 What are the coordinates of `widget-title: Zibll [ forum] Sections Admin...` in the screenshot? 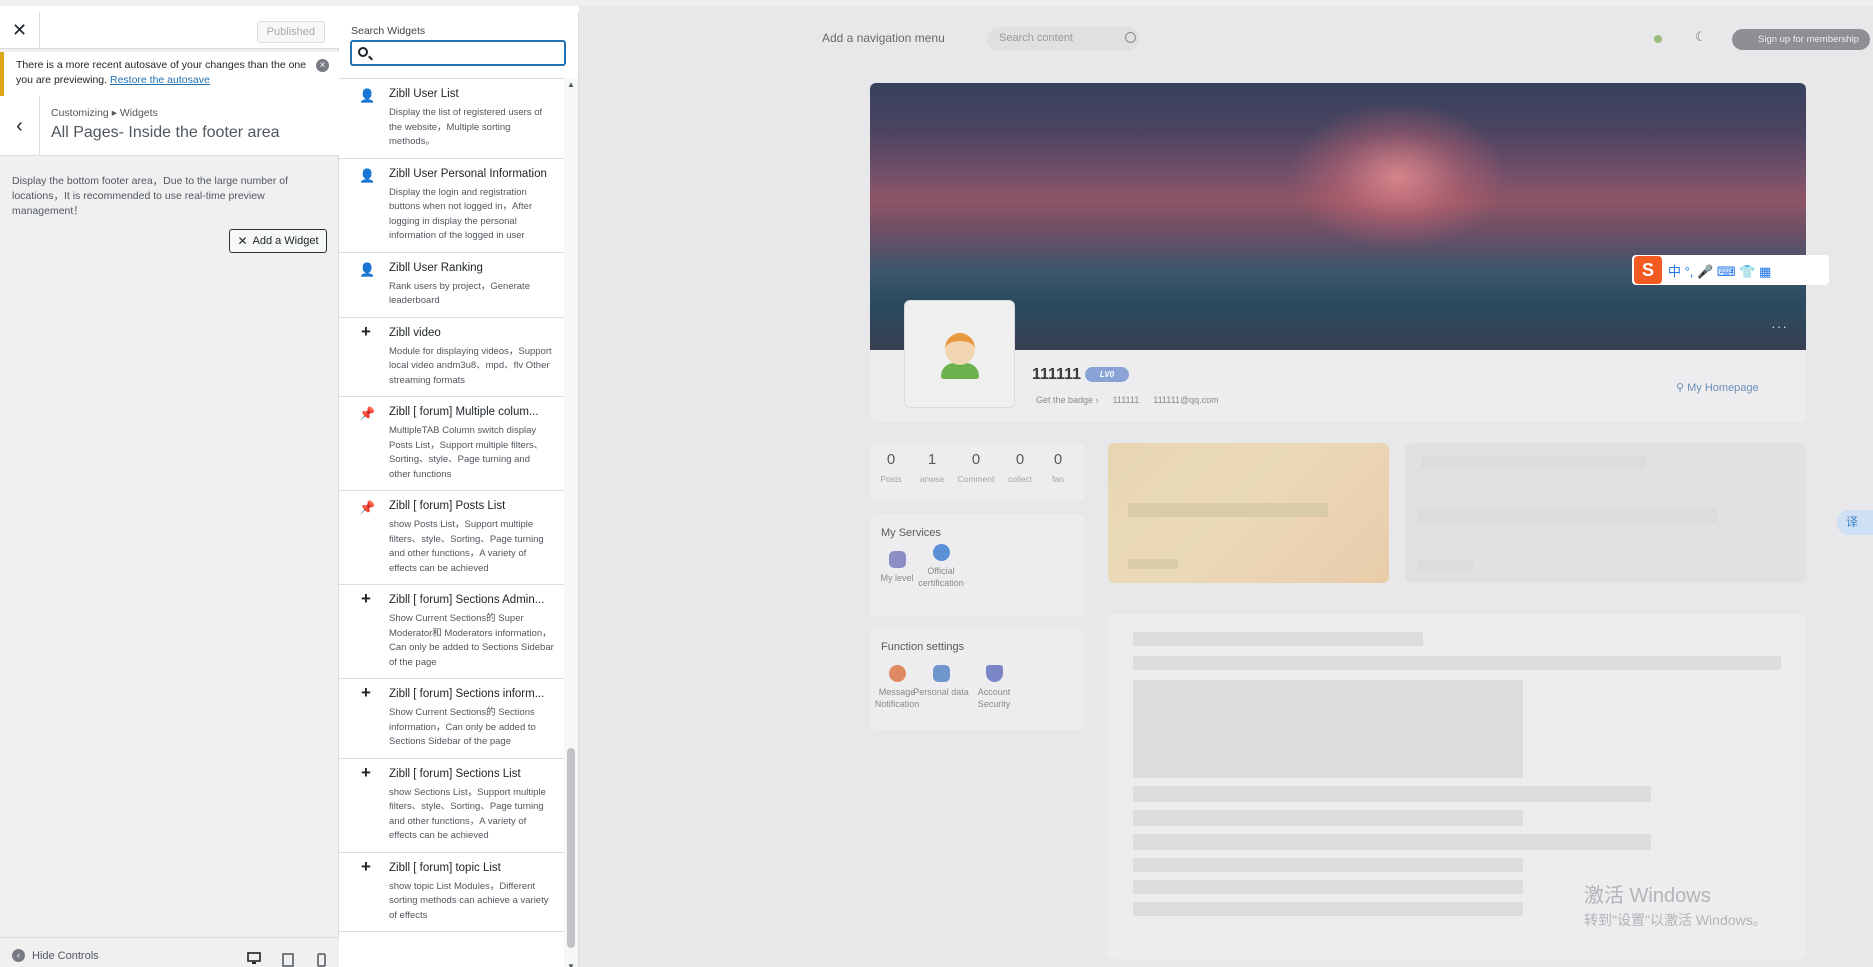 It's located at (467, 600).